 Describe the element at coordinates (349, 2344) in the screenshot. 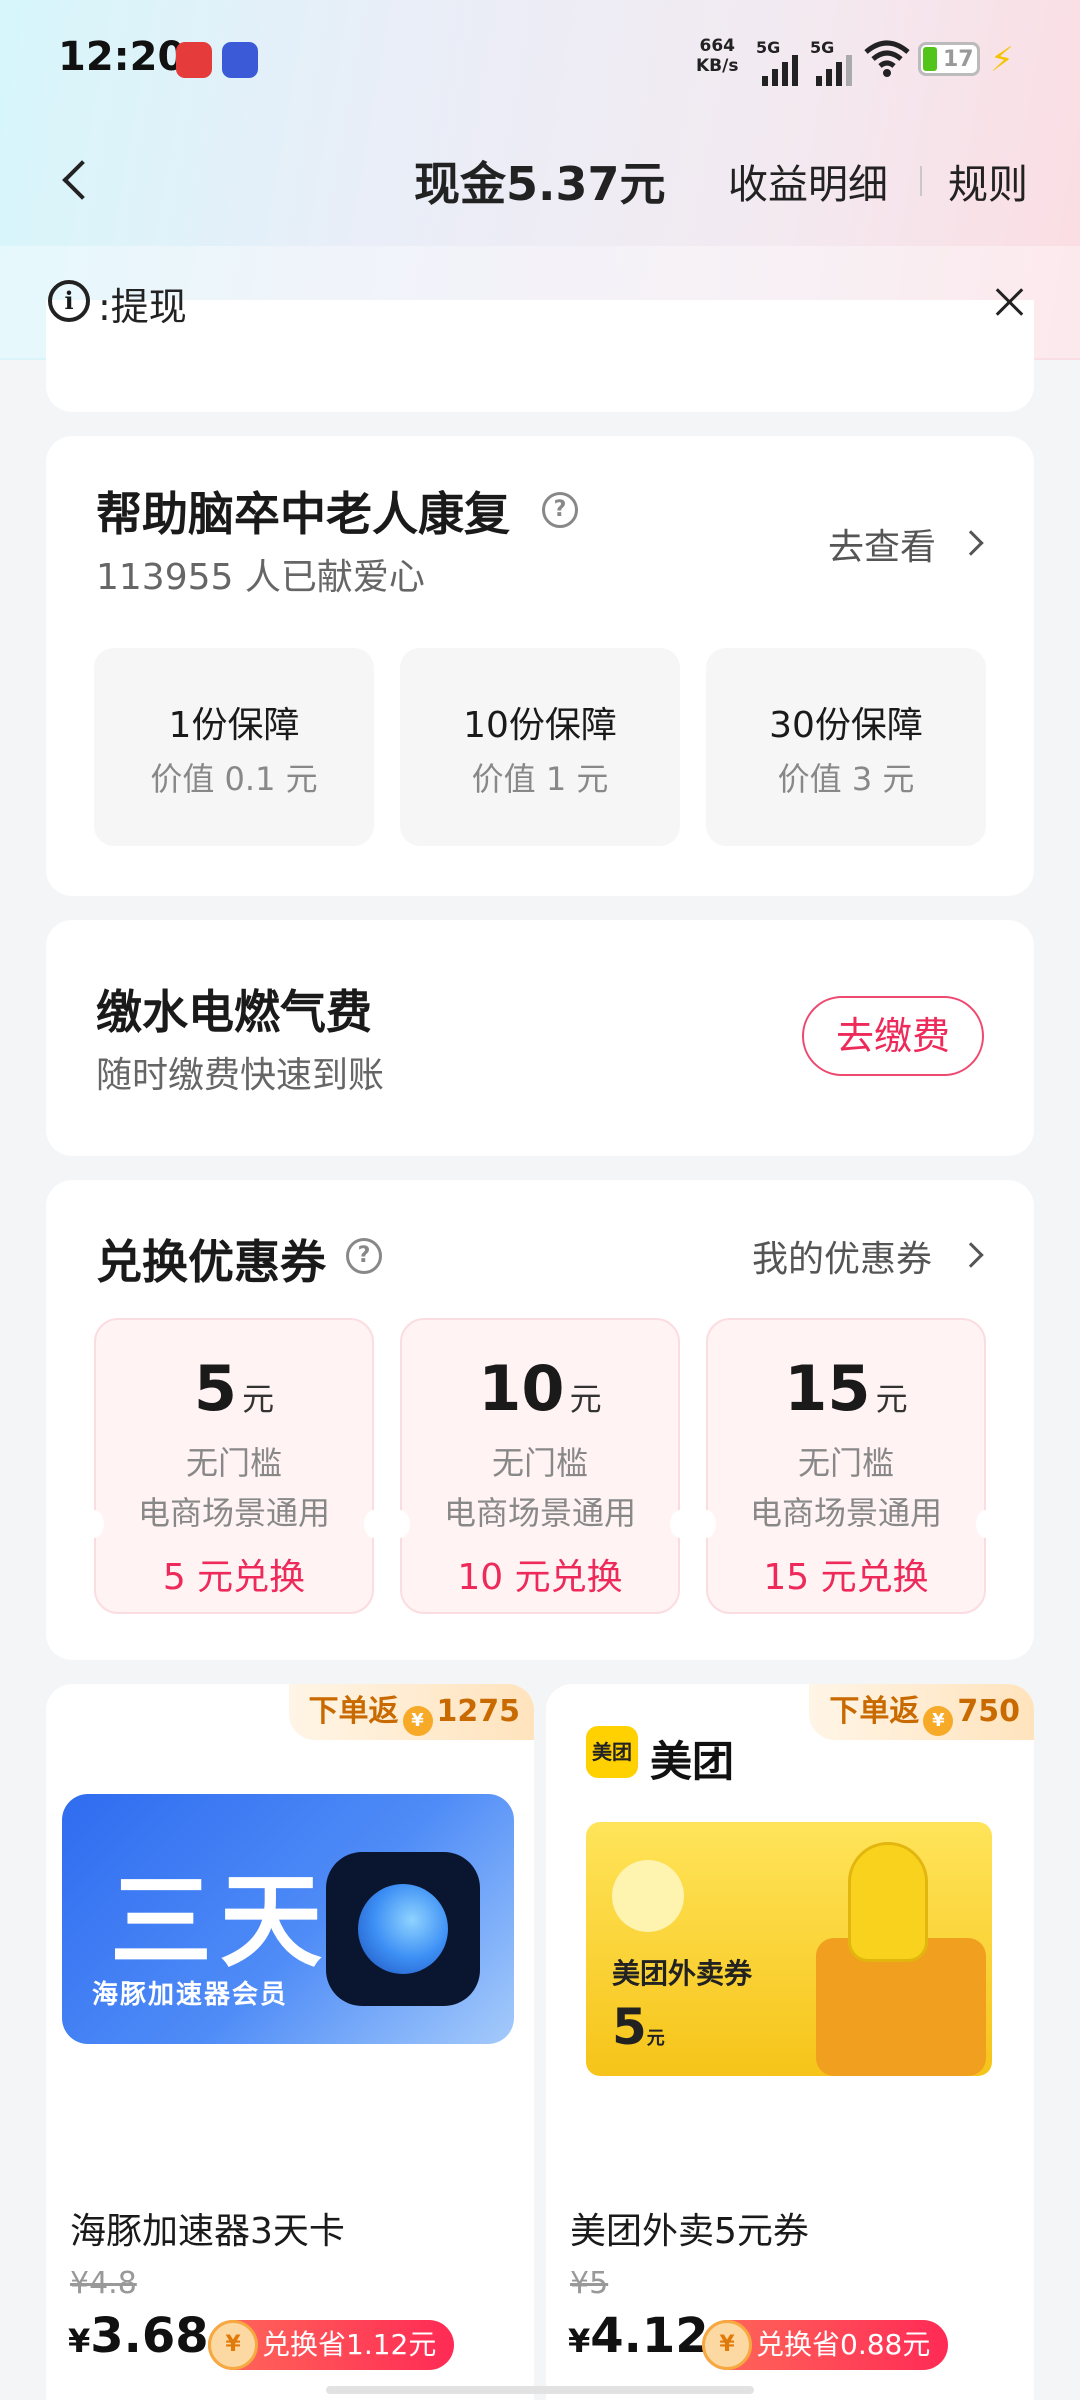

I see `savings-text: 兑换省1.12元` at that location.